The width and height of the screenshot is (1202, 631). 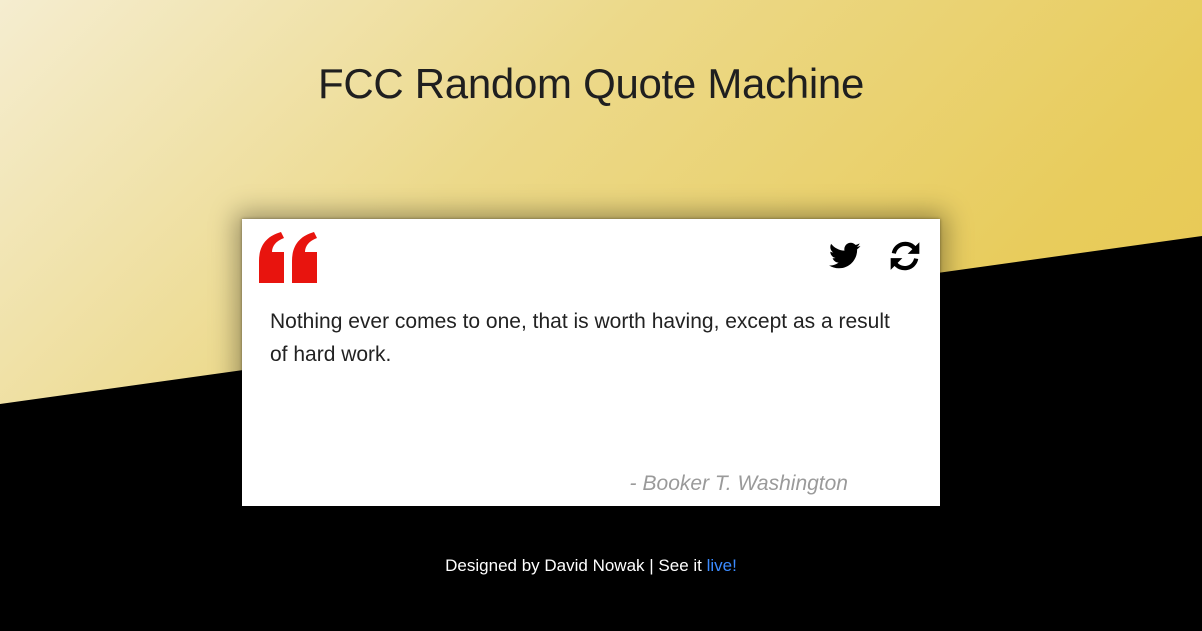 I want to click on twitter-icon, so click(x=845, y=255).